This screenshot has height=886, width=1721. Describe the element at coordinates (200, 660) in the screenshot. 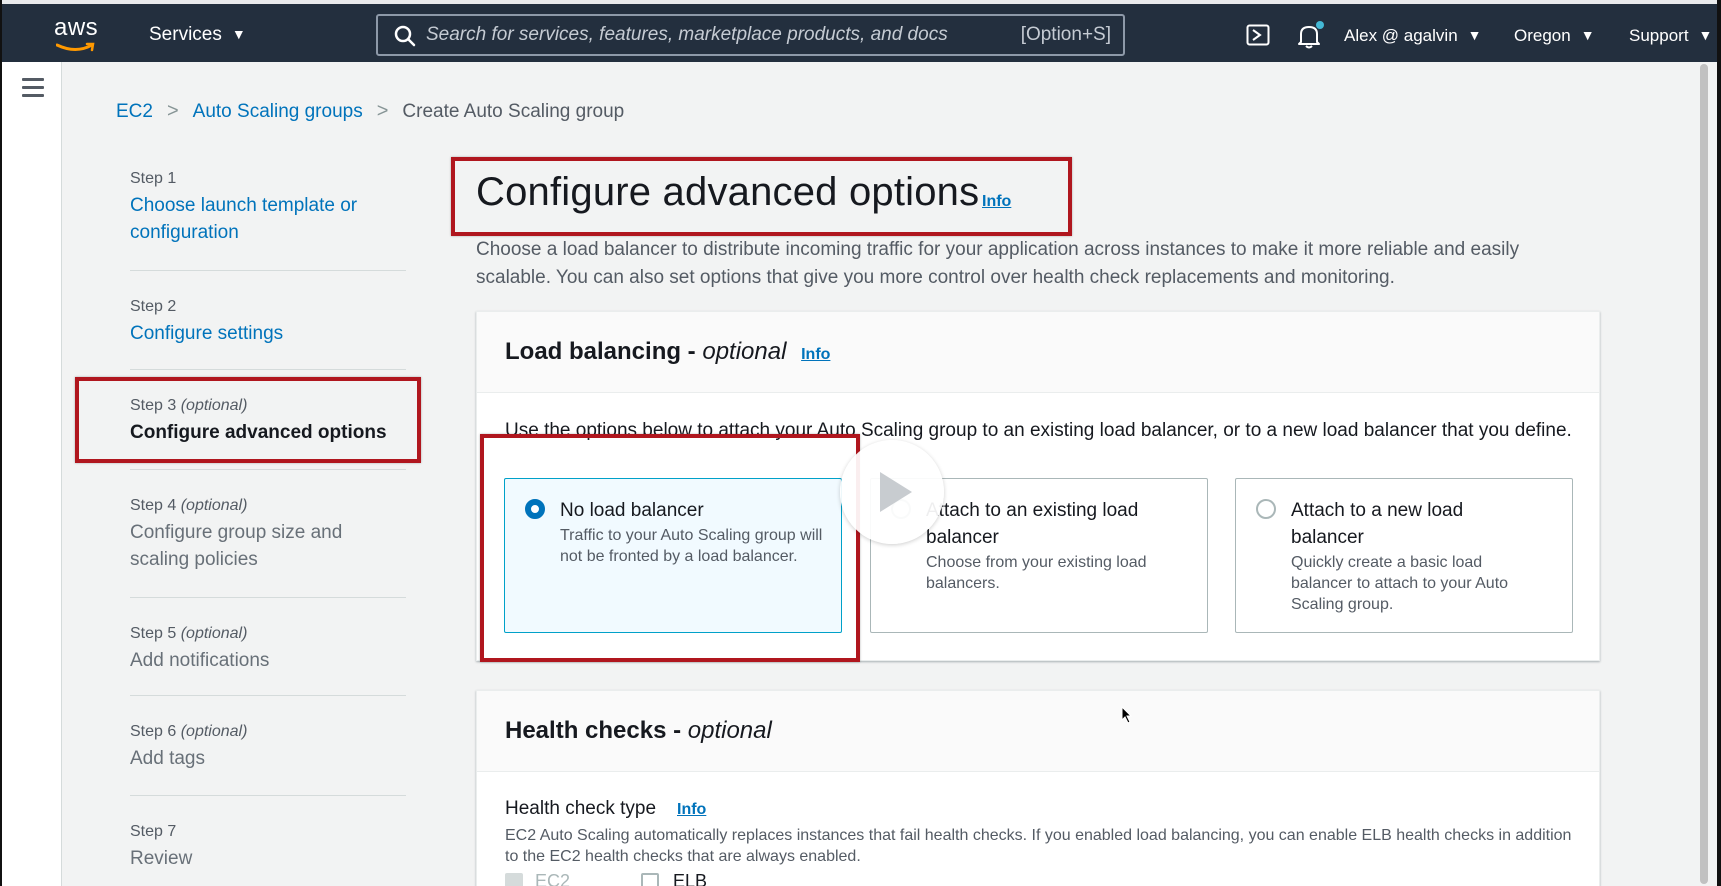

I see `step-5-label: Add notifications` at that location.